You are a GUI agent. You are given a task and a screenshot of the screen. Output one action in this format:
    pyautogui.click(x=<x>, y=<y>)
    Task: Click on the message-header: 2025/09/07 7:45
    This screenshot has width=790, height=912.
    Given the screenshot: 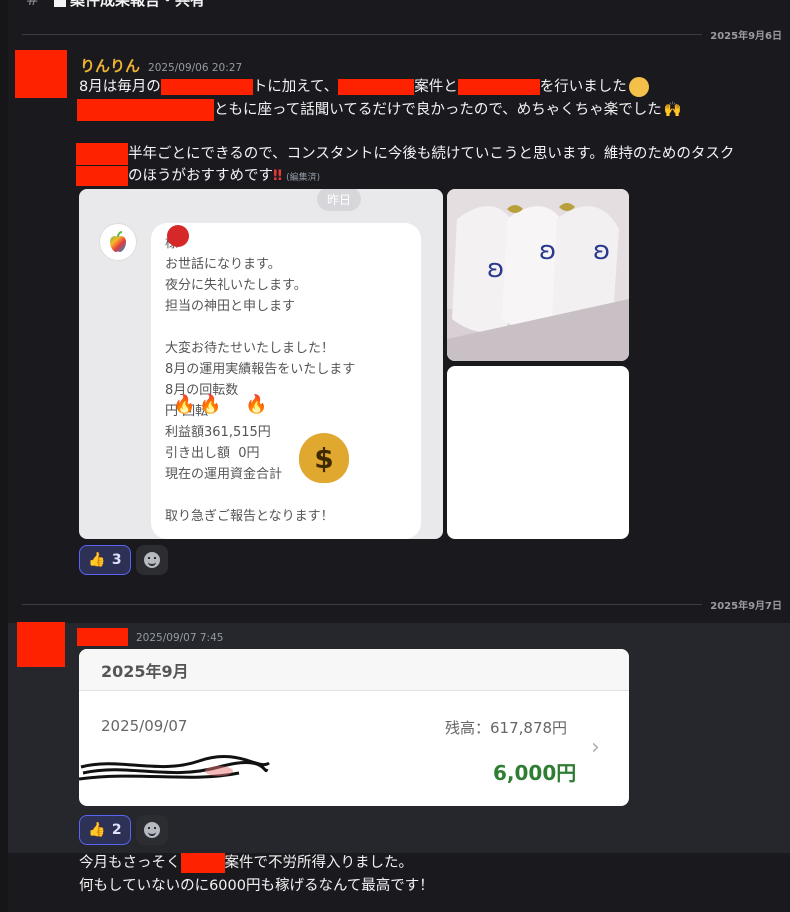 What is the action you would take?
    pyautogui.click(x=150, y=637)
    